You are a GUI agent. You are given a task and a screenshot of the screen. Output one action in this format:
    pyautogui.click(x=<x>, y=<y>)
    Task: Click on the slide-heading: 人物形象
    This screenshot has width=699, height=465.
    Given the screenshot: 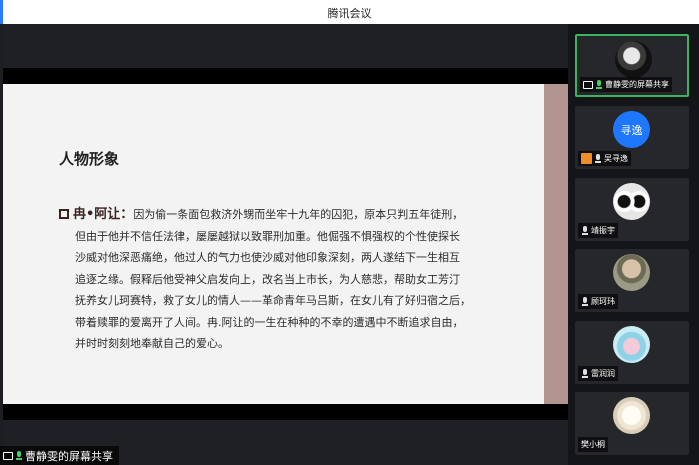 What is the action you would take?
    pyautogui.click(x=89, y=159)
    